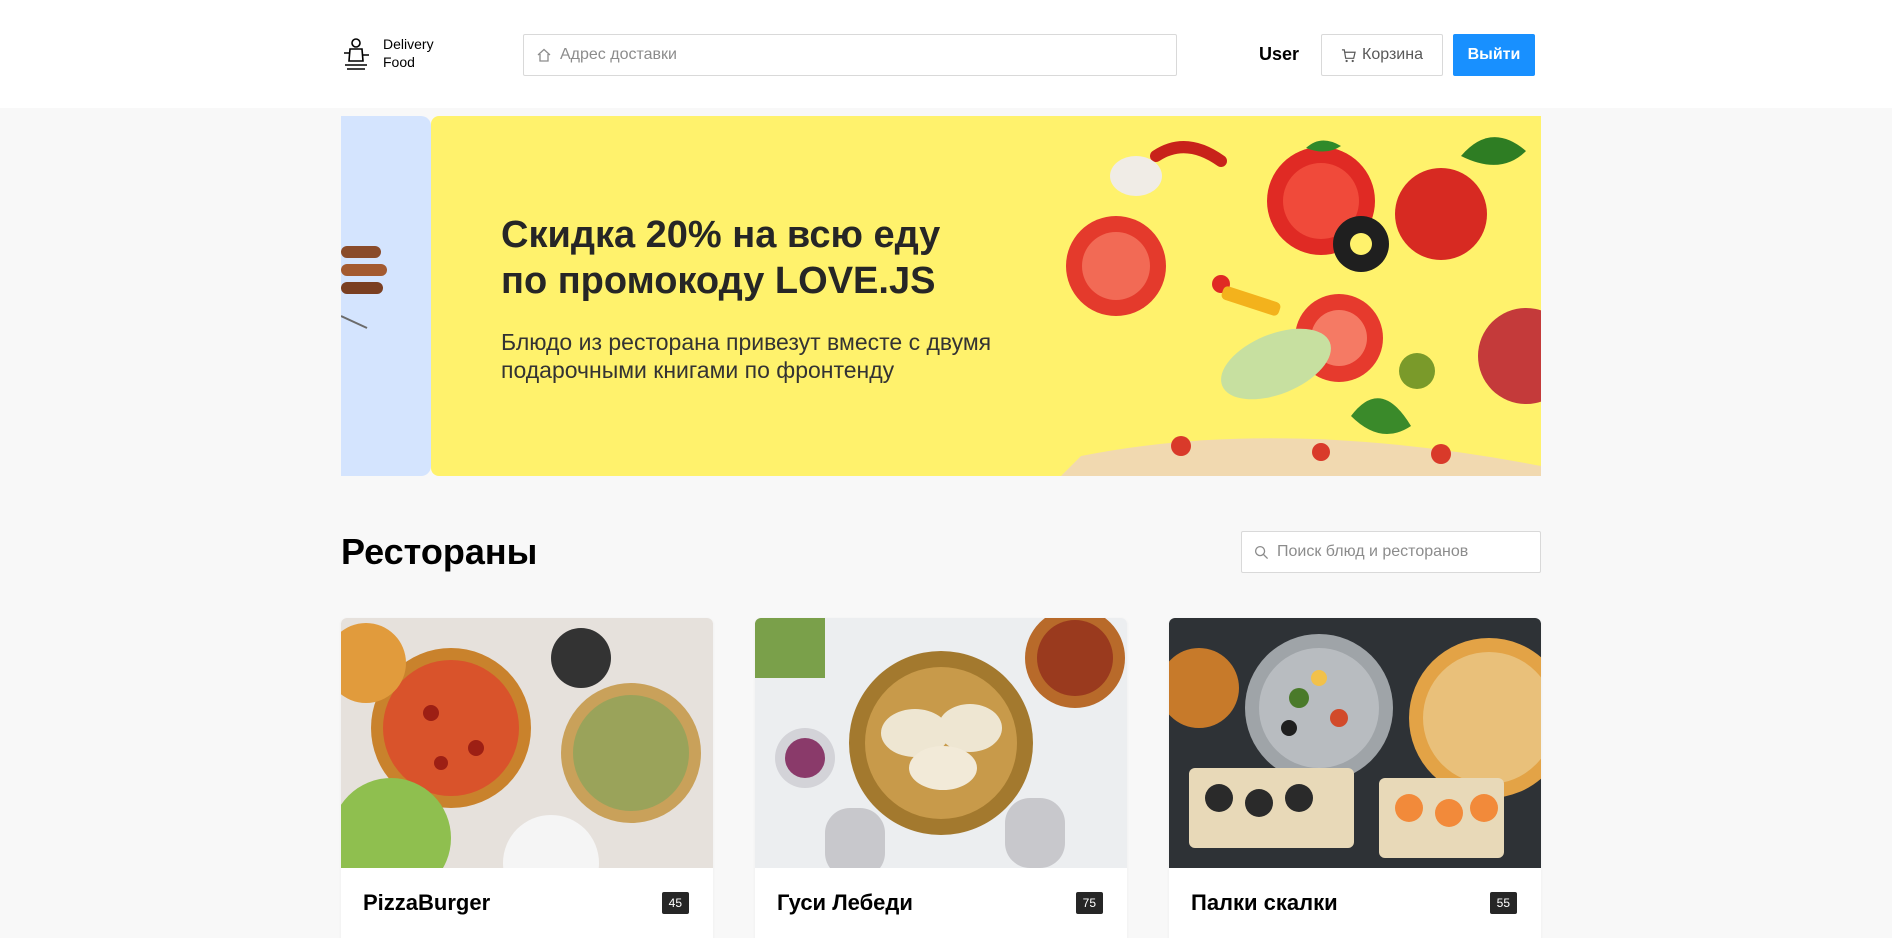 Image resolution: width=1892 pixels, height=938 pixels. Describe the element at coordinates (941, 743) in the screenshot. I see `dumplings-image` at that location.